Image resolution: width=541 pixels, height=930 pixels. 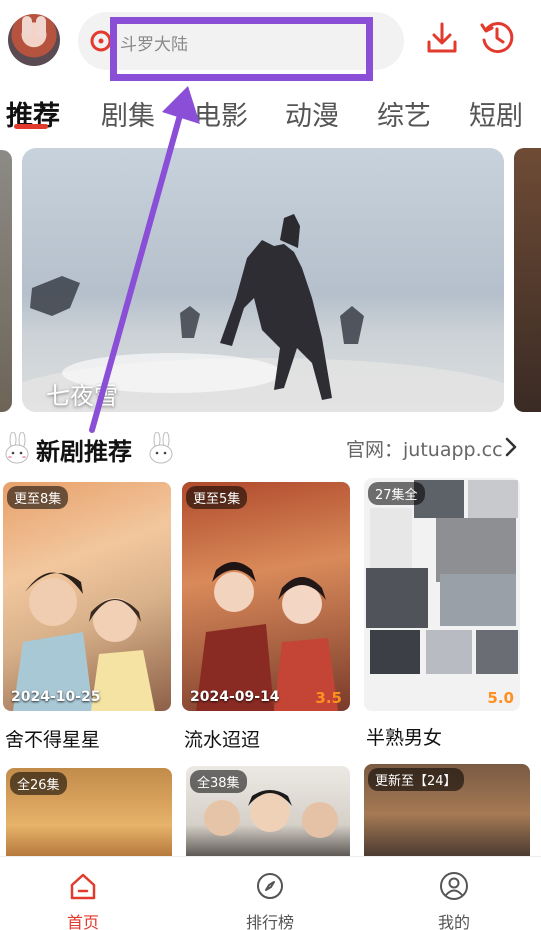 I want to click on episode-badge: 全26集, so click(x=38, y=783).